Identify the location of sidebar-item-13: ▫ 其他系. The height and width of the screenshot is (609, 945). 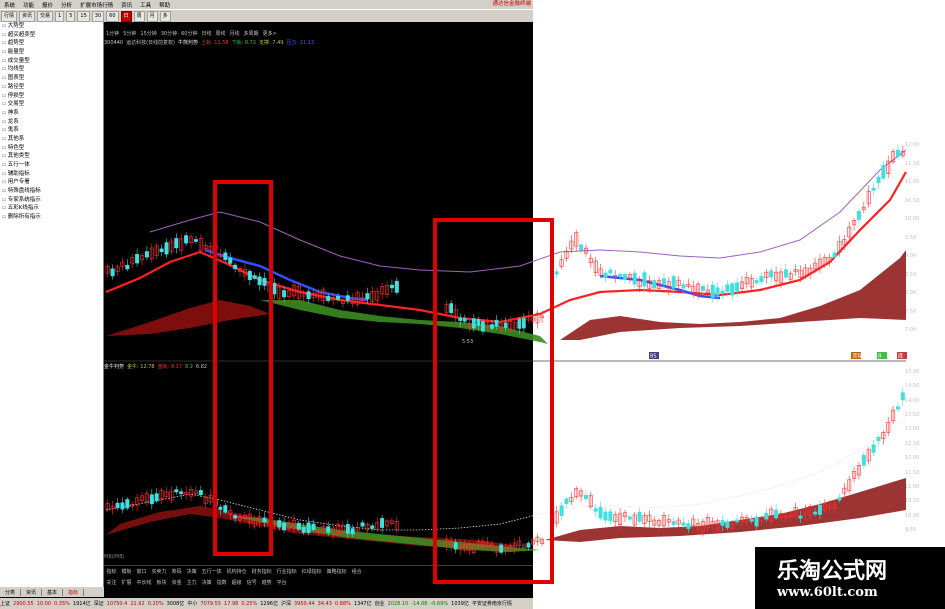
(51, 139).